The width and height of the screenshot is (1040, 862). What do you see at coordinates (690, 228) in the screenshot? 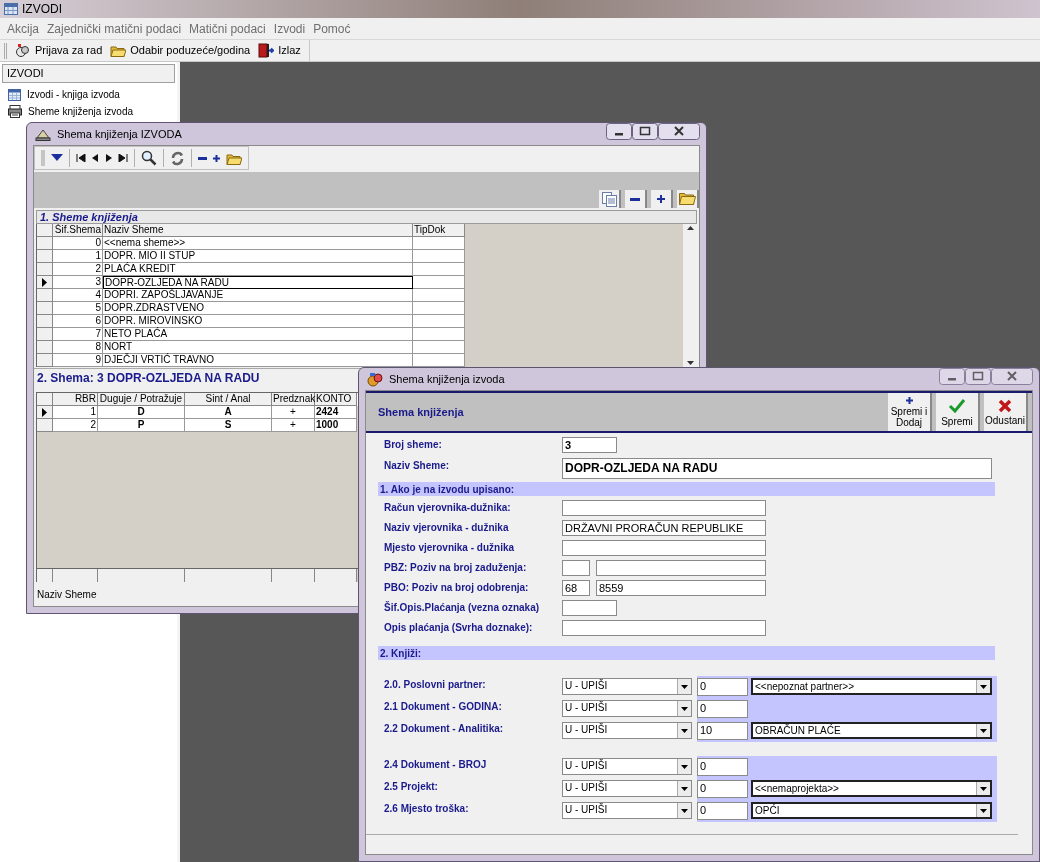
I see `scroll-up-icon` at bounding box center [690, 228].